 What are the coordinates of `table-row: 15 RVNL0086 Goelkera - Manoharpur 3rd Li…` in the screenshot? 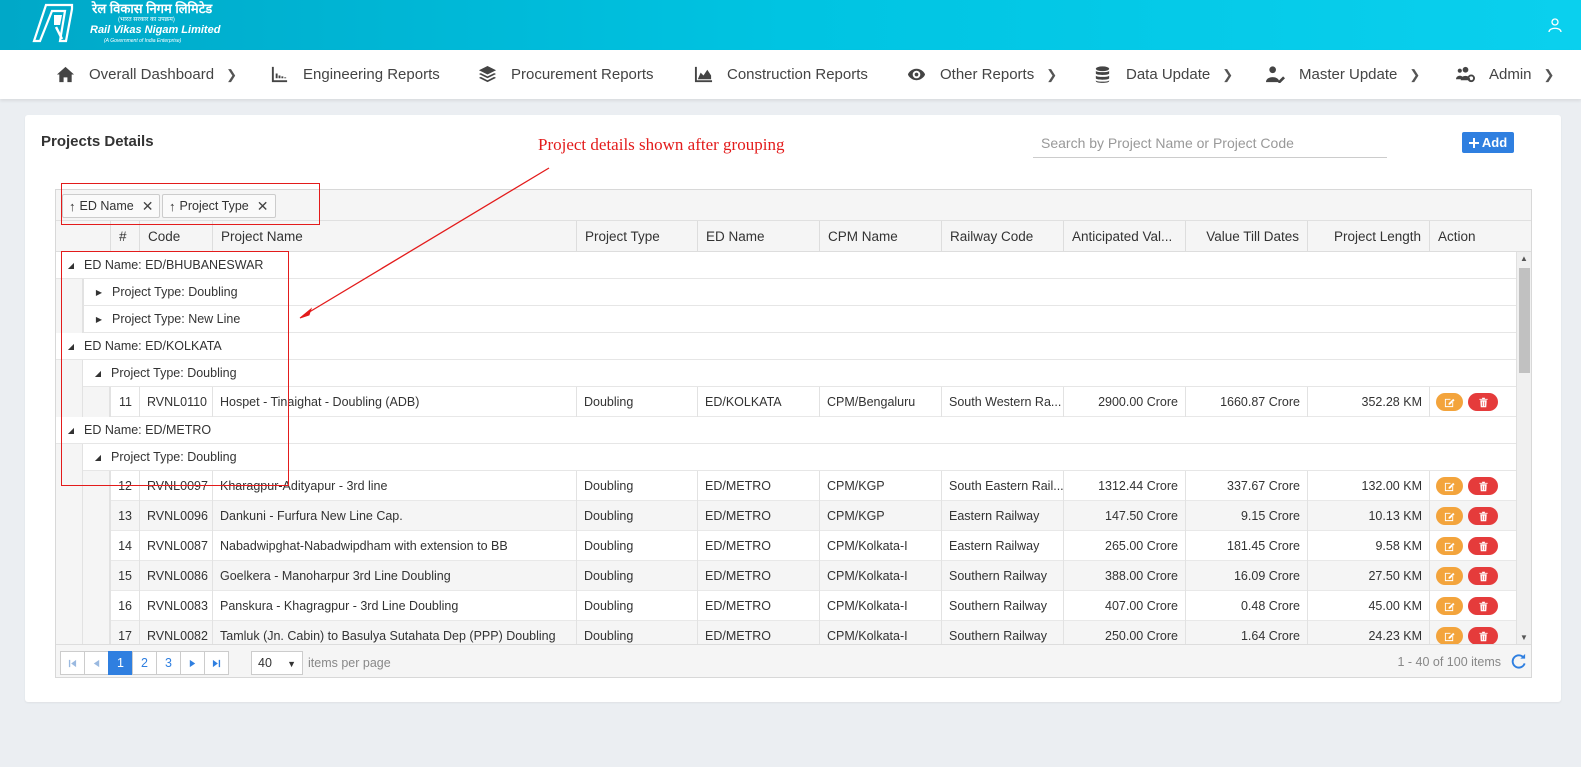 It's located at (813, 576).